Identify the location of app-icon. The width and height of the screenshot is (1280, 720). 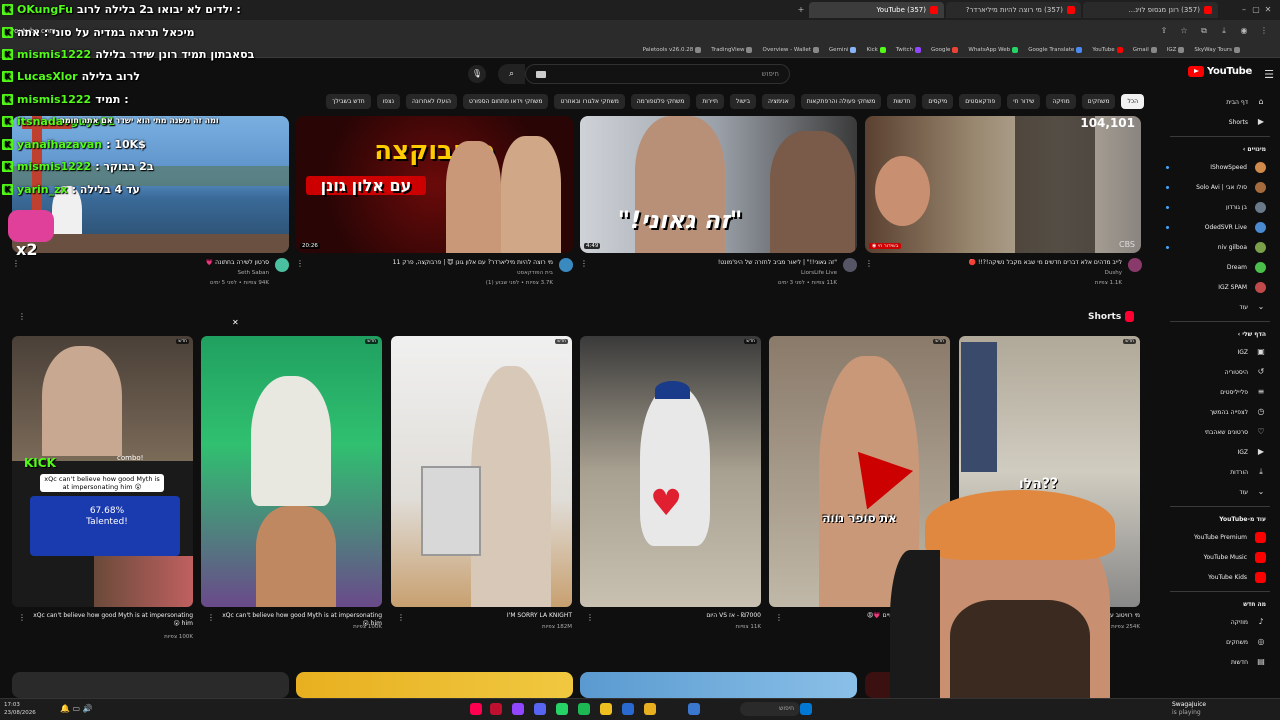
(628, 709).